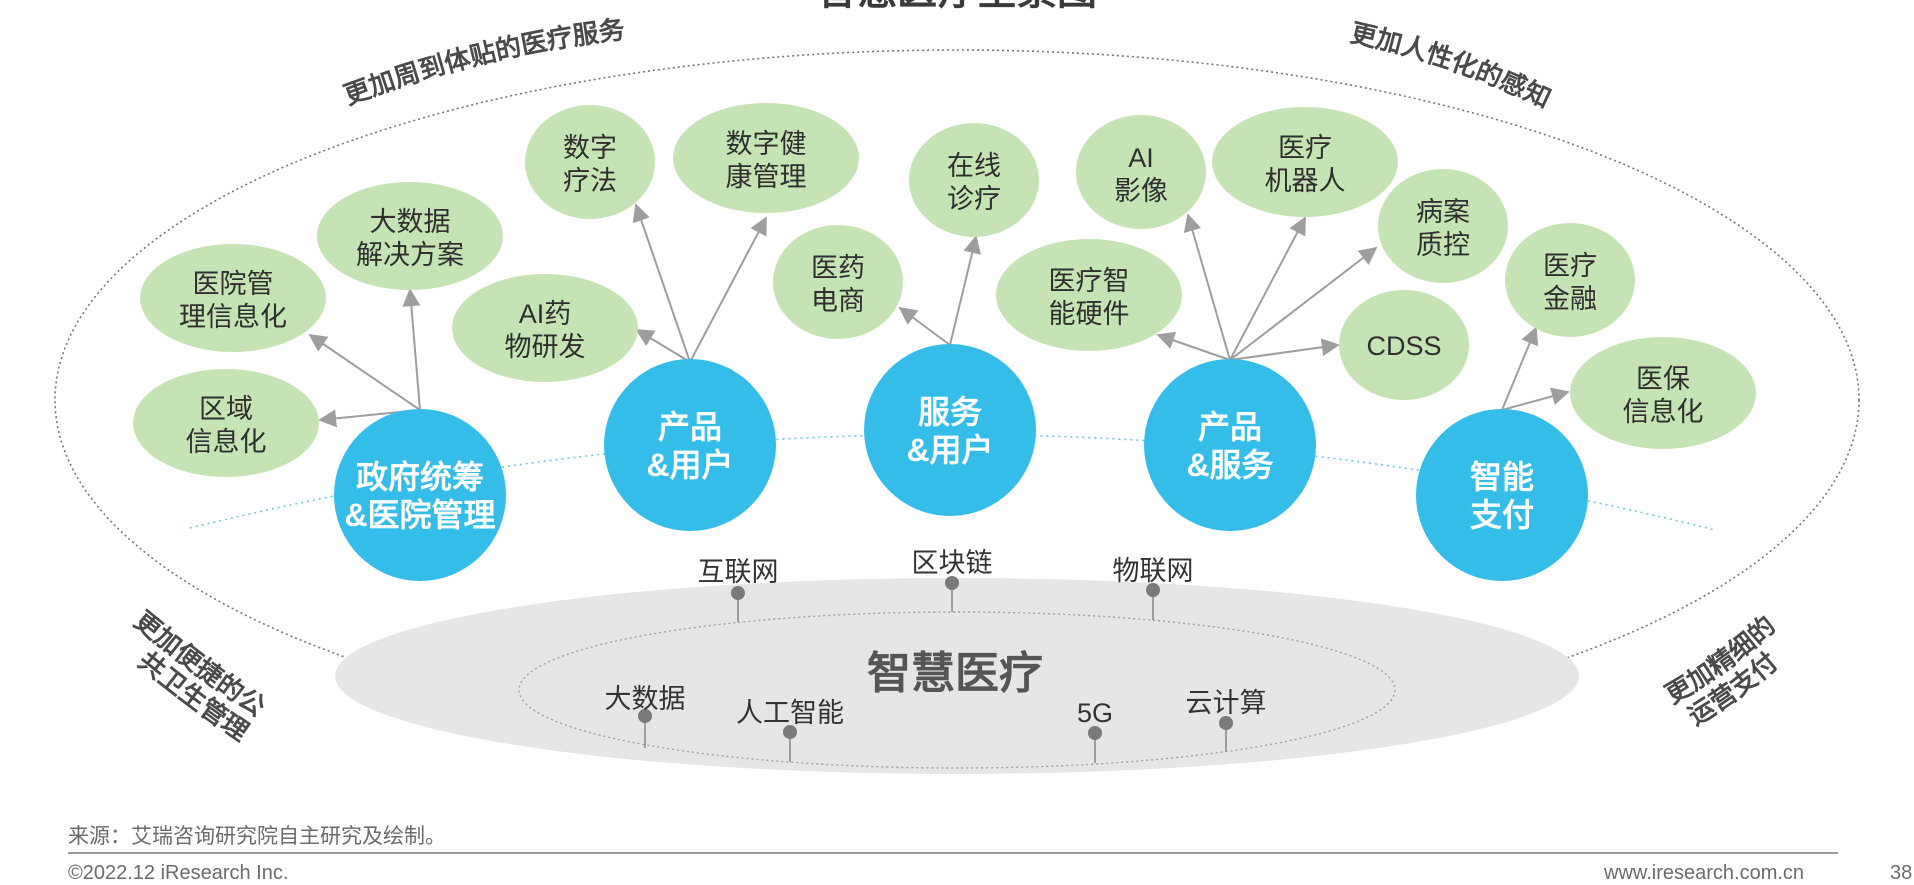  What do you see at coordinates (1452, 65) in the screenshot?
I see `slogan-top-right: 更加人性化的感知` at bounding box center [1452, 65].